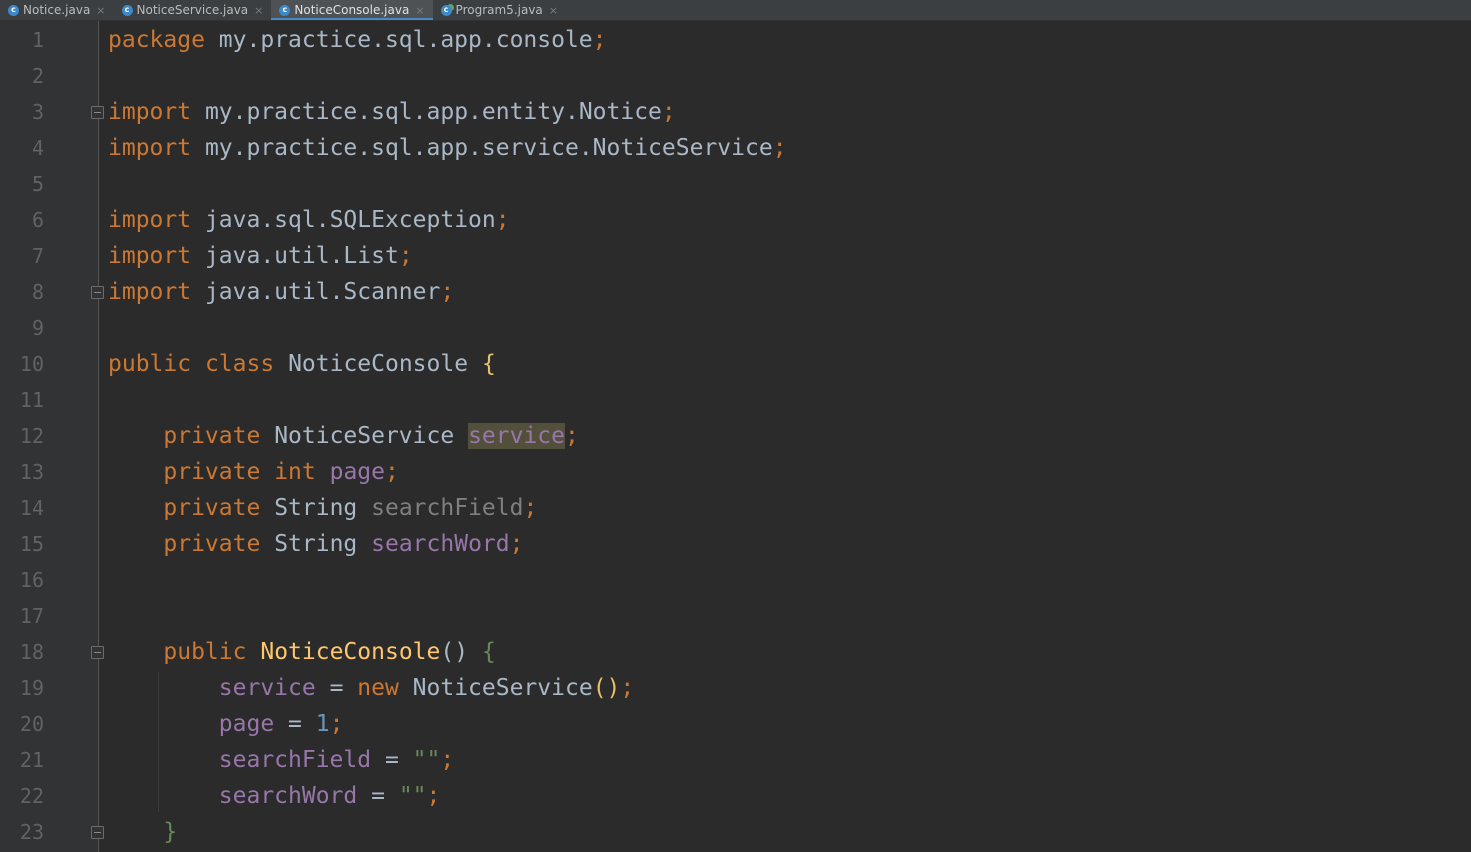  I want to click on code-line: 13 private int page;, so click(735, 472).